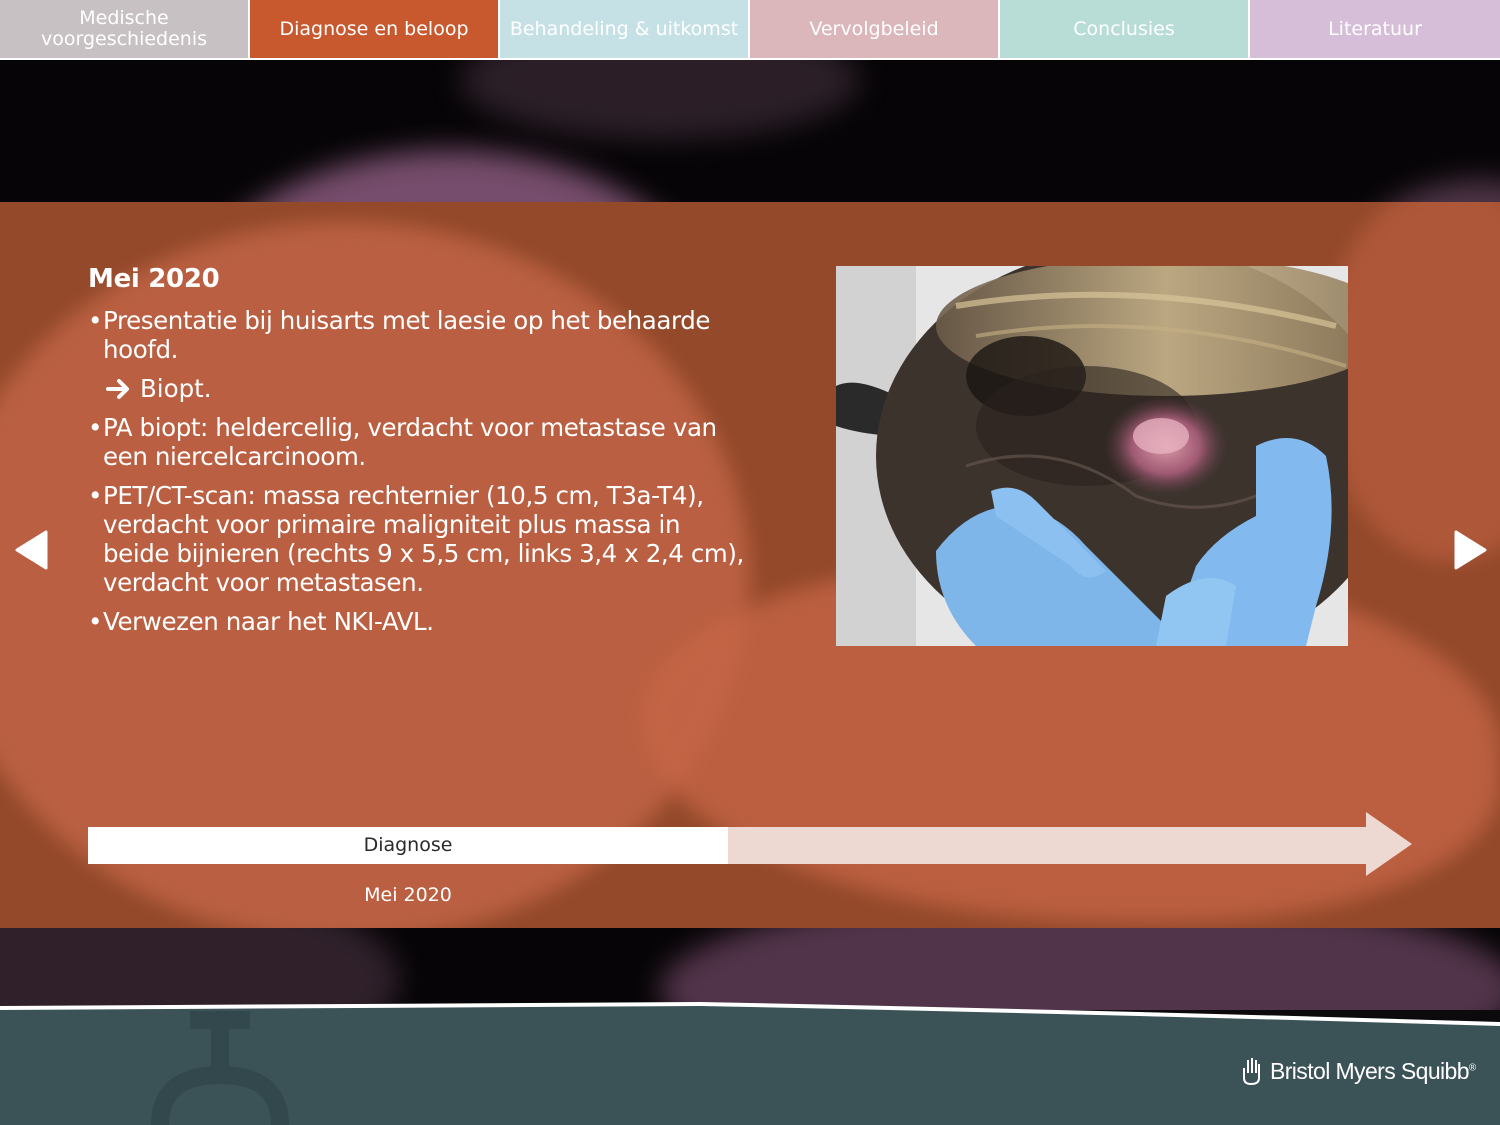 Image resolution: width=1500 pixels, height=1125 pixels. What do you see at coordinates (176, 388) in the screenshot?
I see `sub-step-text: Biopt.` at bounding box center [176, 388].